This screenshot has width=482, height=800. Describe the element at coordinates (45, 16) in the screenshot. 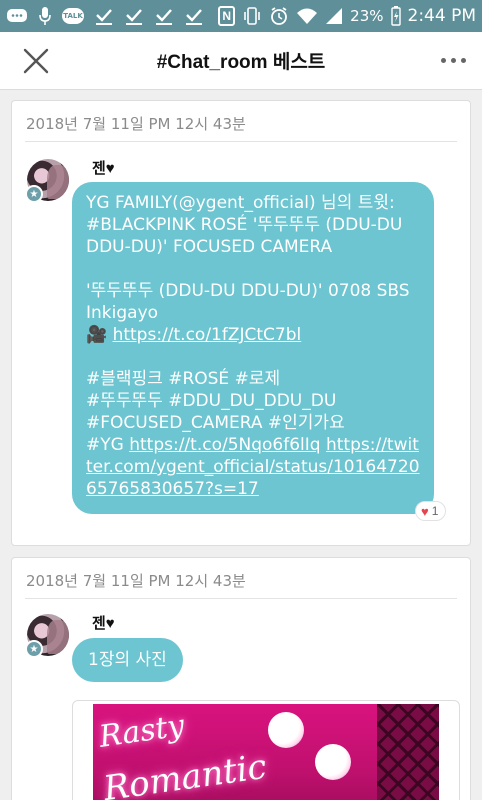

I see `mic-icon` at that location.